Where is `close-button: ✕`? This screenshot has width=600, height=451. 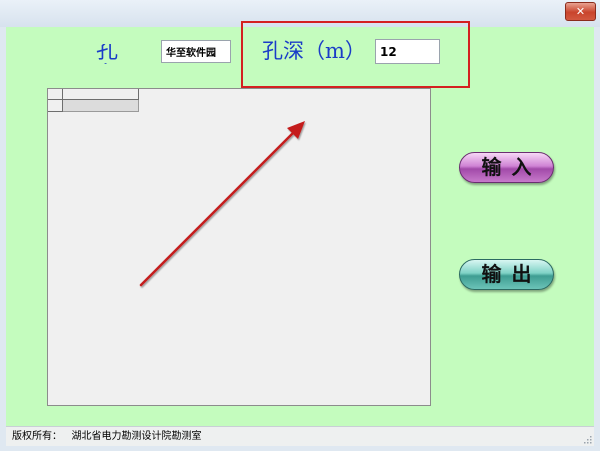
close-button: ✕ is located at coordinates (580, 11).